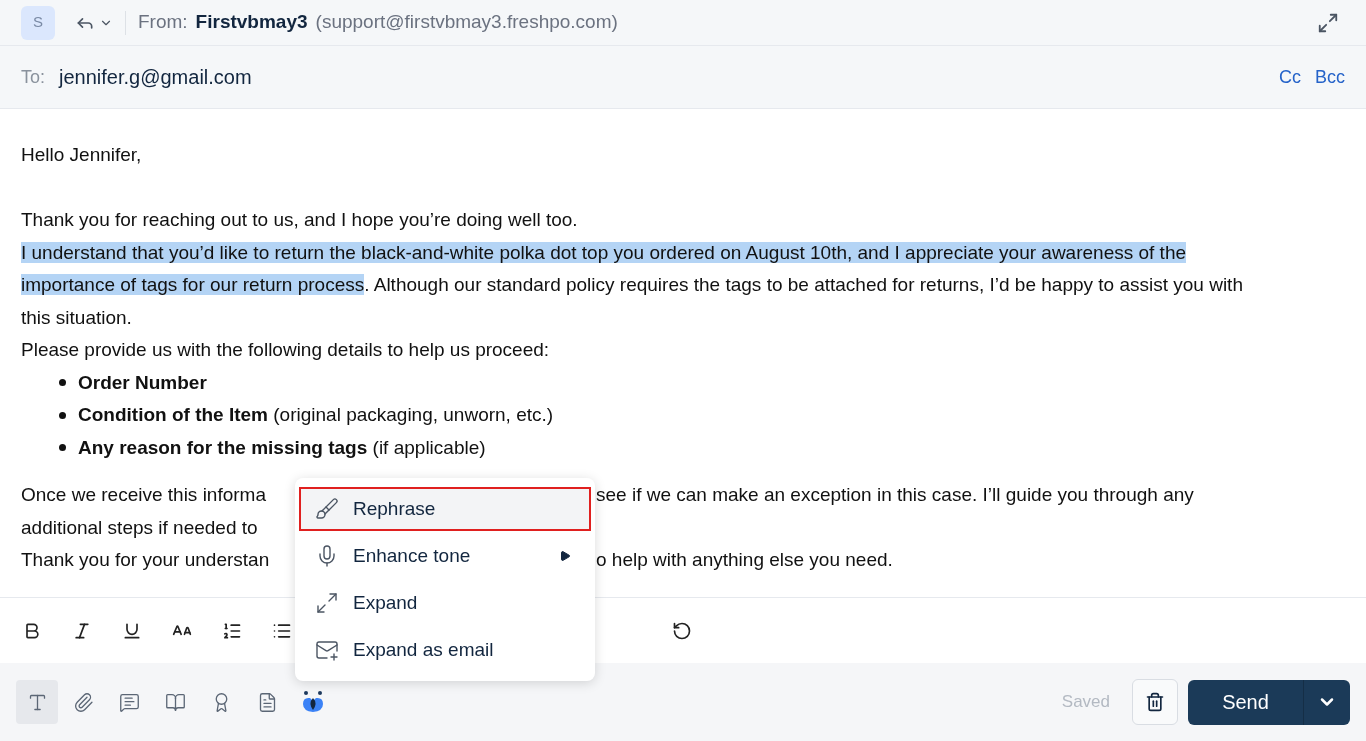  Describe the element at coordinates (313, 702) in the screenshot. I see `ai-assistant-icon` at that location.